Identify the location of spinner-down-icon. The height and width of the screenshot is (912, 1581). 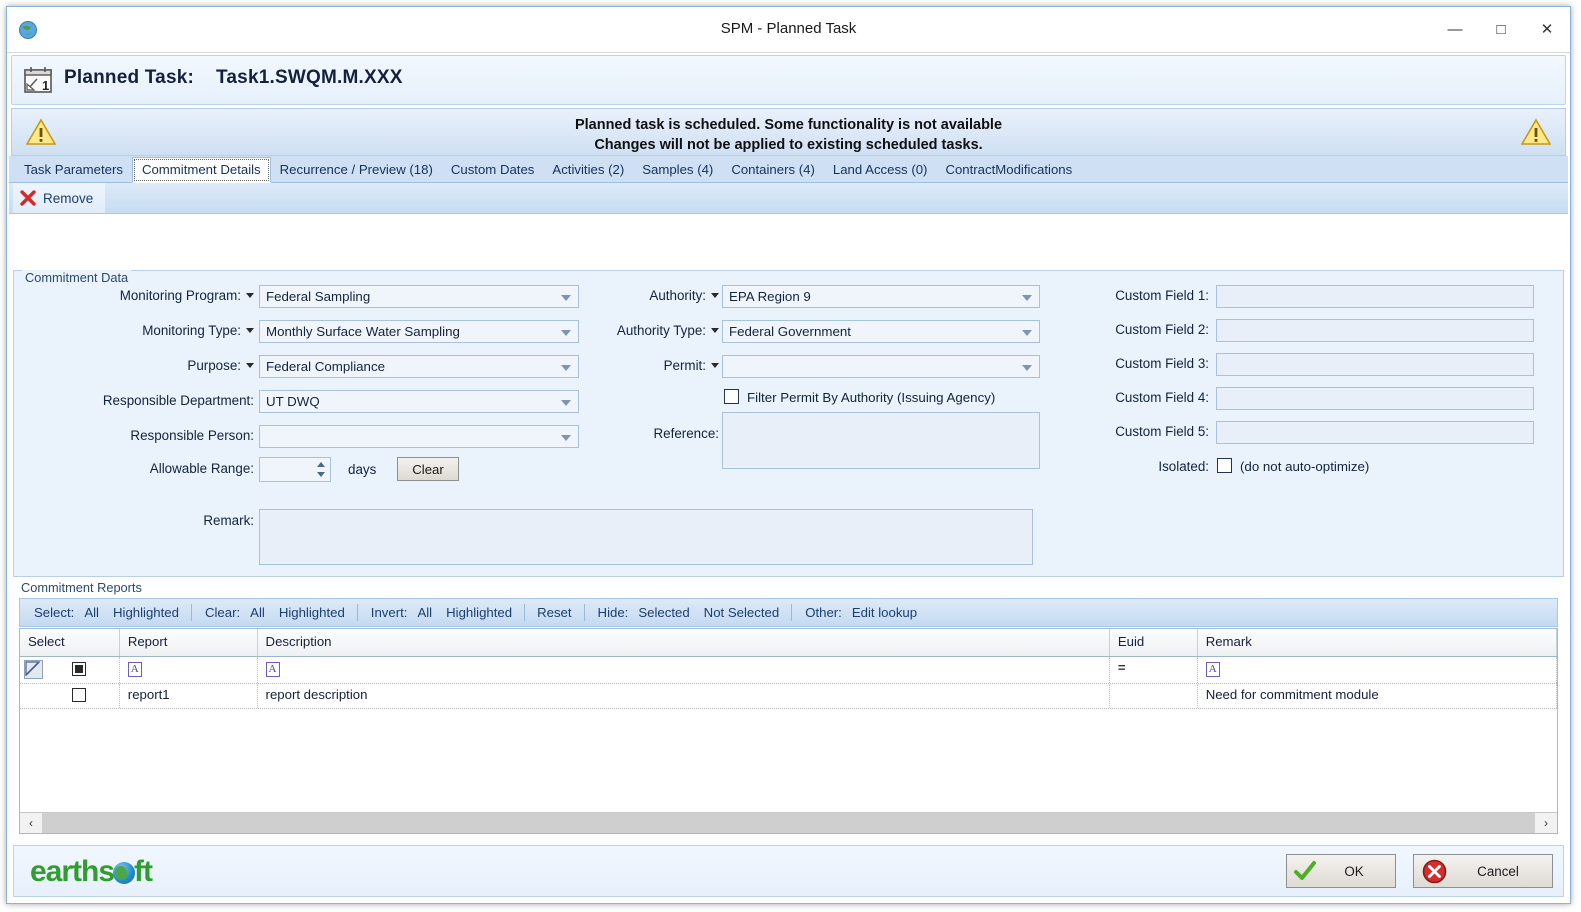
(321, 474).